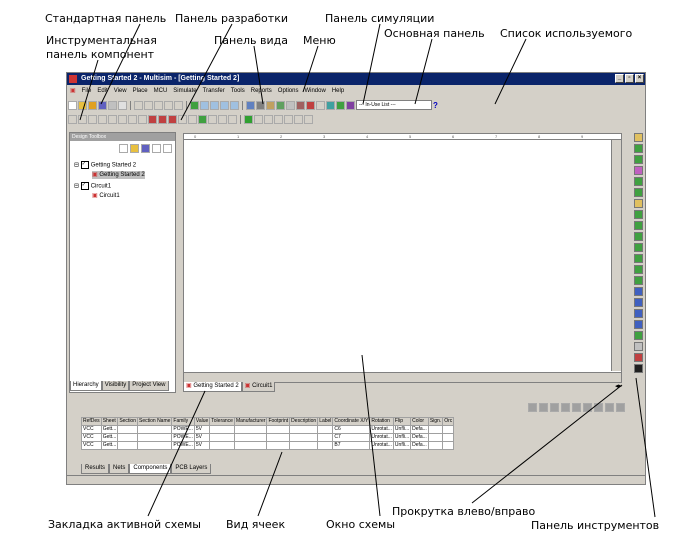  Describe the element at coordinates (168, 105) in the screenshot. I see `undo-icon` at that location.